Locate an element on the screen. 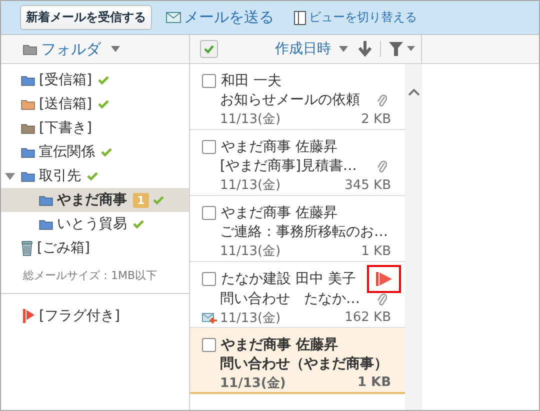 The height and width of the screenshot is (411, 540). panel-icon is located at coordinates (300, 17).